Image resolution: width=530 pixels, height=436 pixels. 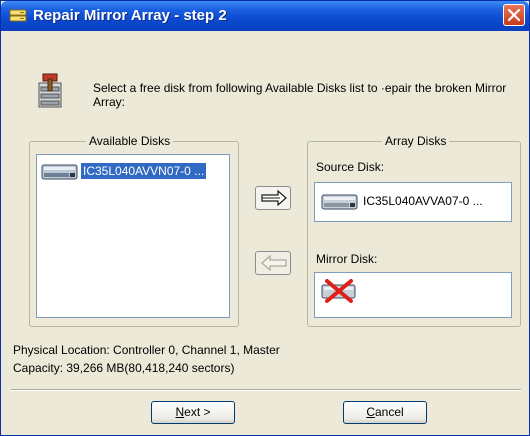 I want to click on available-disks-label: Available Disks, so click(x=130, y=141).